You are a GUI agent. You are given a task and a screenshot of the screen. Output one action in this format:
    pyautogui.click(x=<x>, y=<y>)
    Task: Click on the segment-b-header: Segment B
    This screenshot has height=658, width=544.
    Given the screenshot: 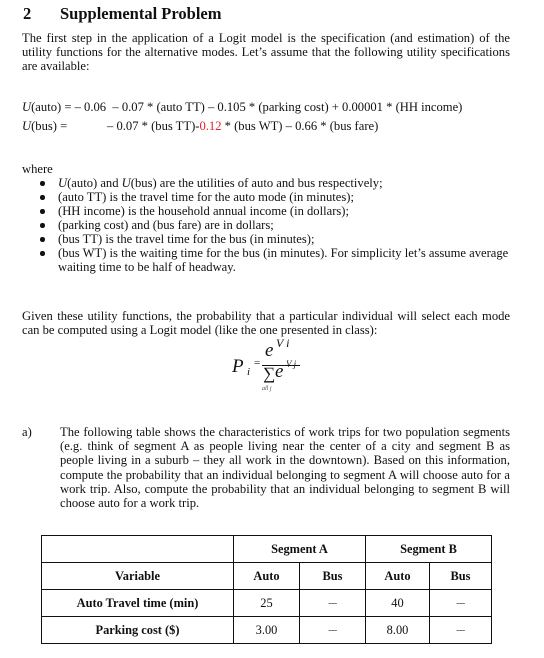 What is the action you would take?
    pyautogui.click(x=428, y=549)
    